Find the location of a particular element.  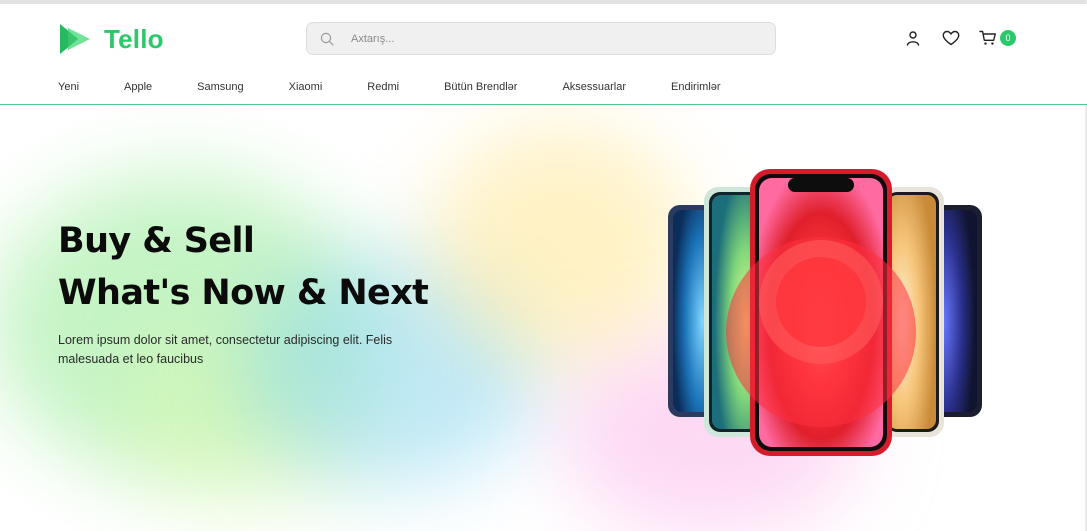

search-icon is located at coordinates (327, 39).